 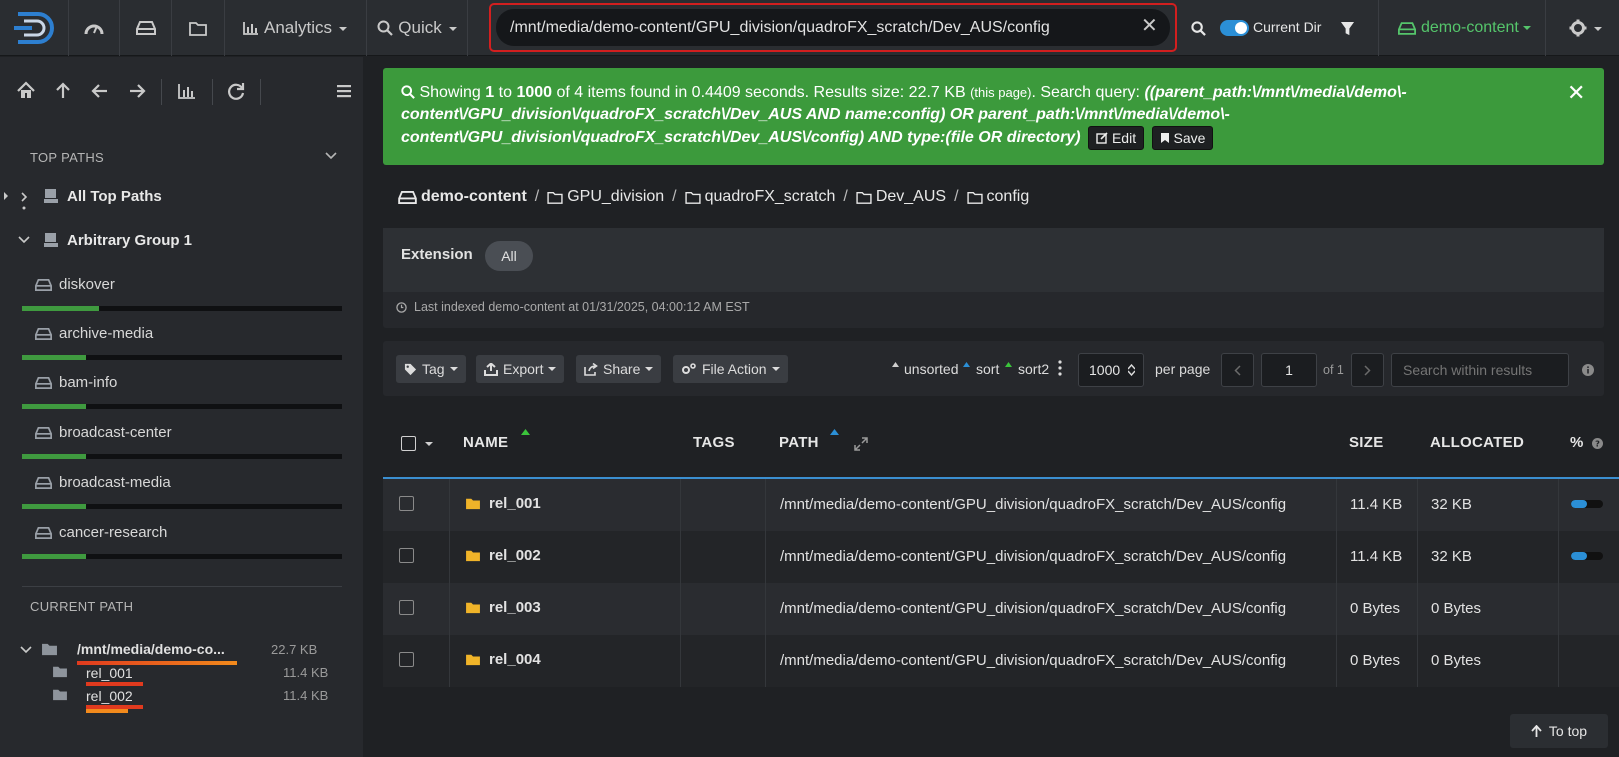 What do you see at coordinates (1585, 28) in the screenshot?
I see `settings-menu` at bounding box center [1585, 28].